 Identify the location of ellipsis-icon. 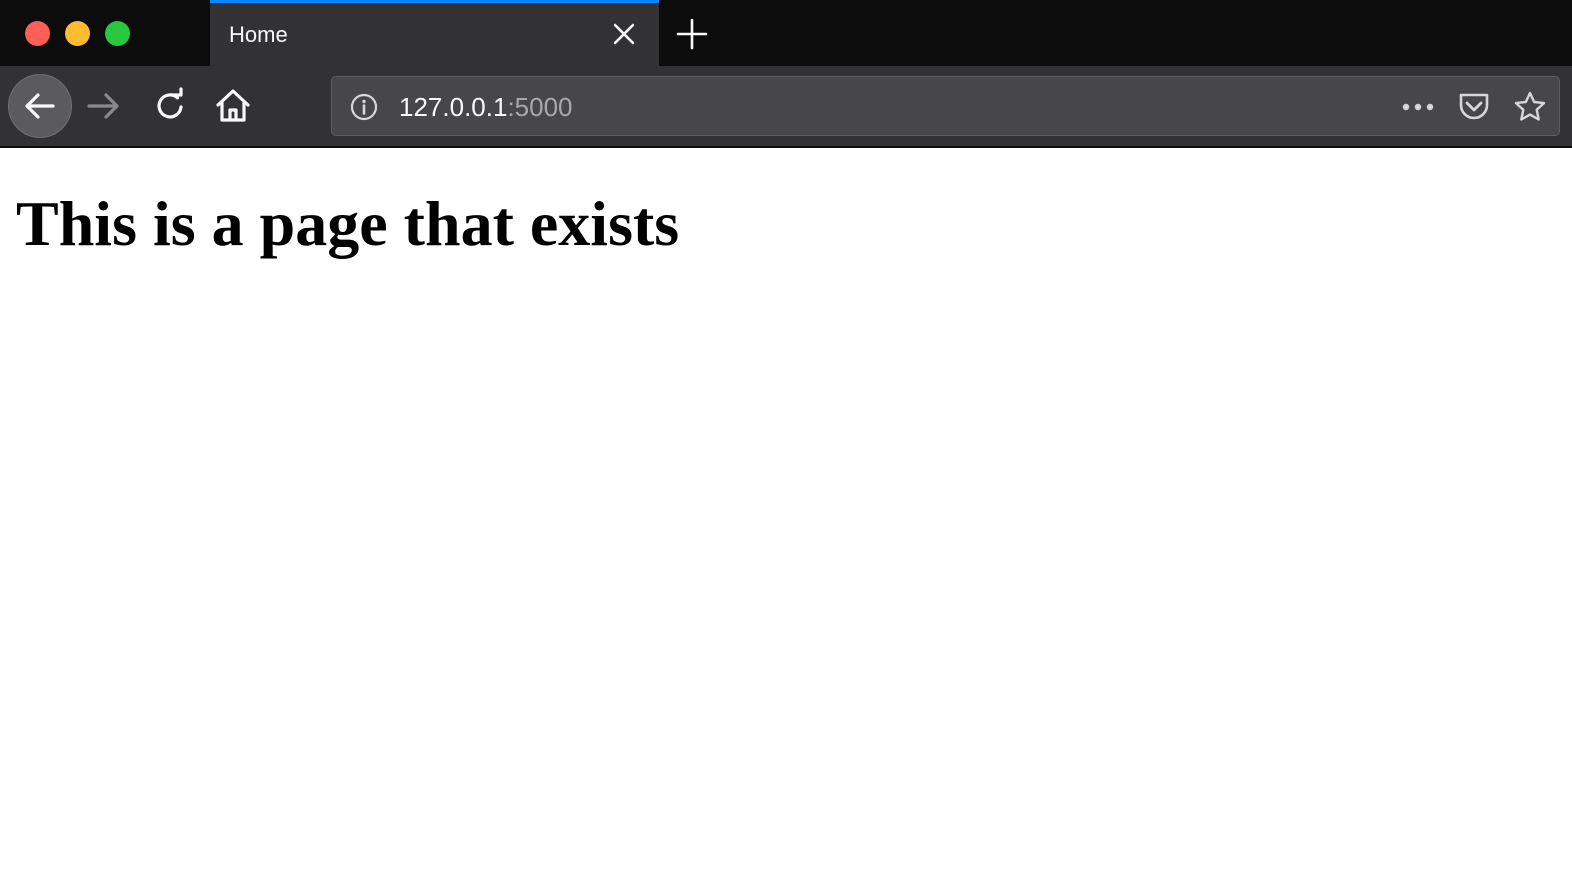
(1418, 107).